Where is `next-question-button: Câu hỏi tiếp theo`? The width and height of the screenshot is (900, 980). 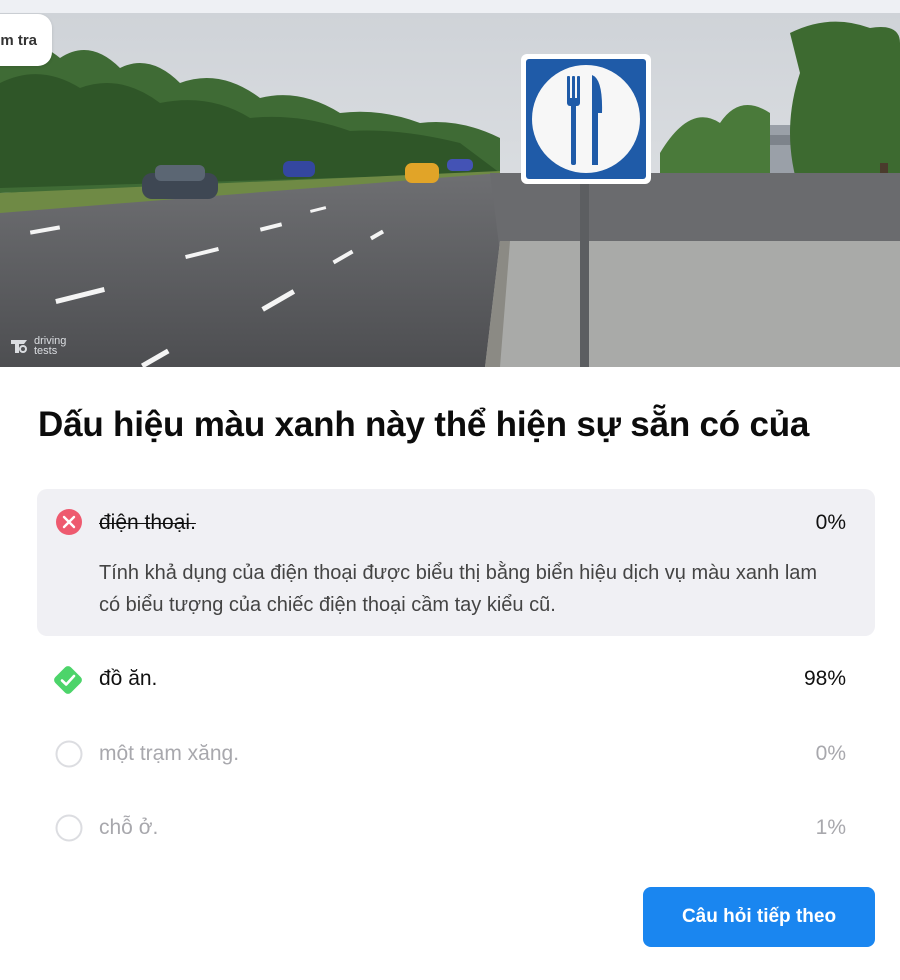 next-question-button: Câu hỏi tiếp theo is located at coordinates (759, 917).